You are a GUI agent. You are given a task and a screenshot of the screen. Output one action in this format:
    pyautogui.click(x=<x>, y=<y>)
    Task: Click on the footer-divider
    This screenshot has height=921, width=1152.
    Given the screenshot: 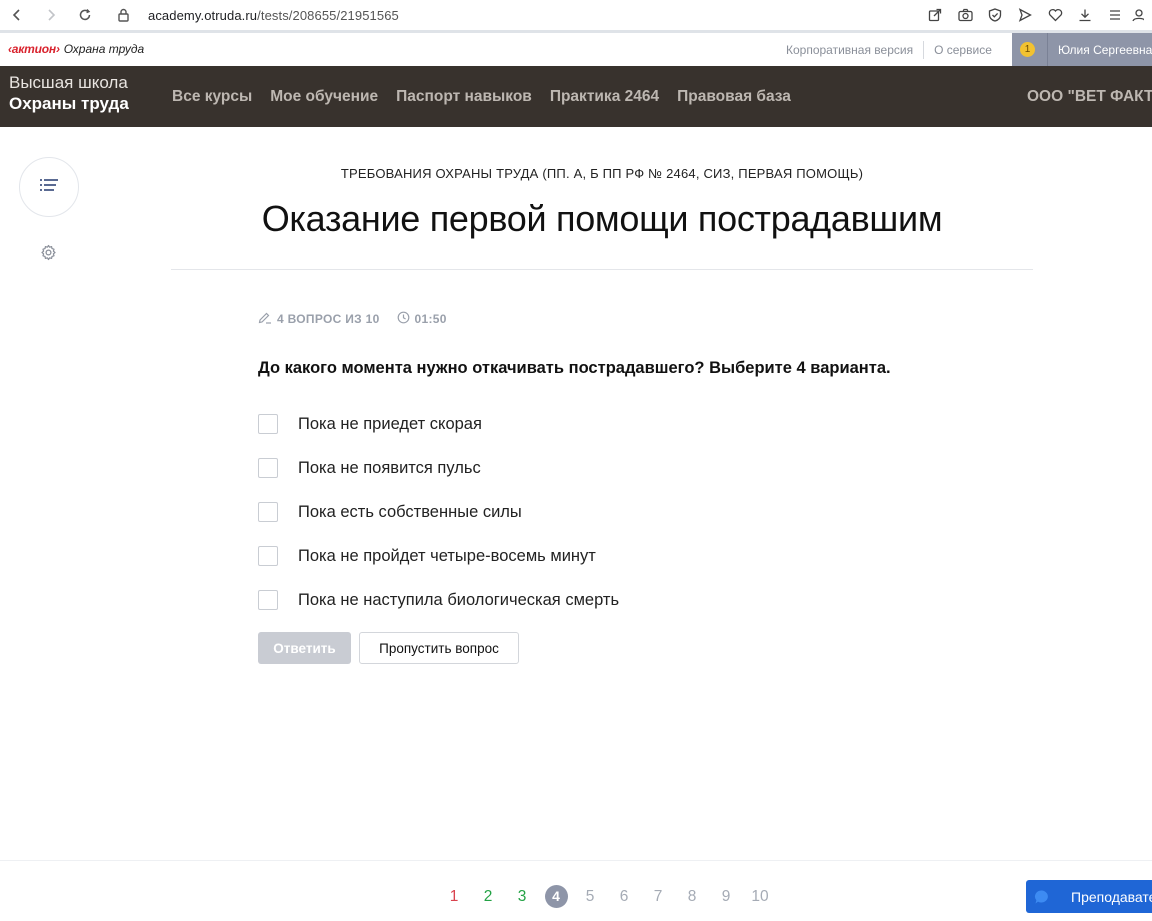 What is the action you would take?
    pyautogui.click(x=576, y=860)
    